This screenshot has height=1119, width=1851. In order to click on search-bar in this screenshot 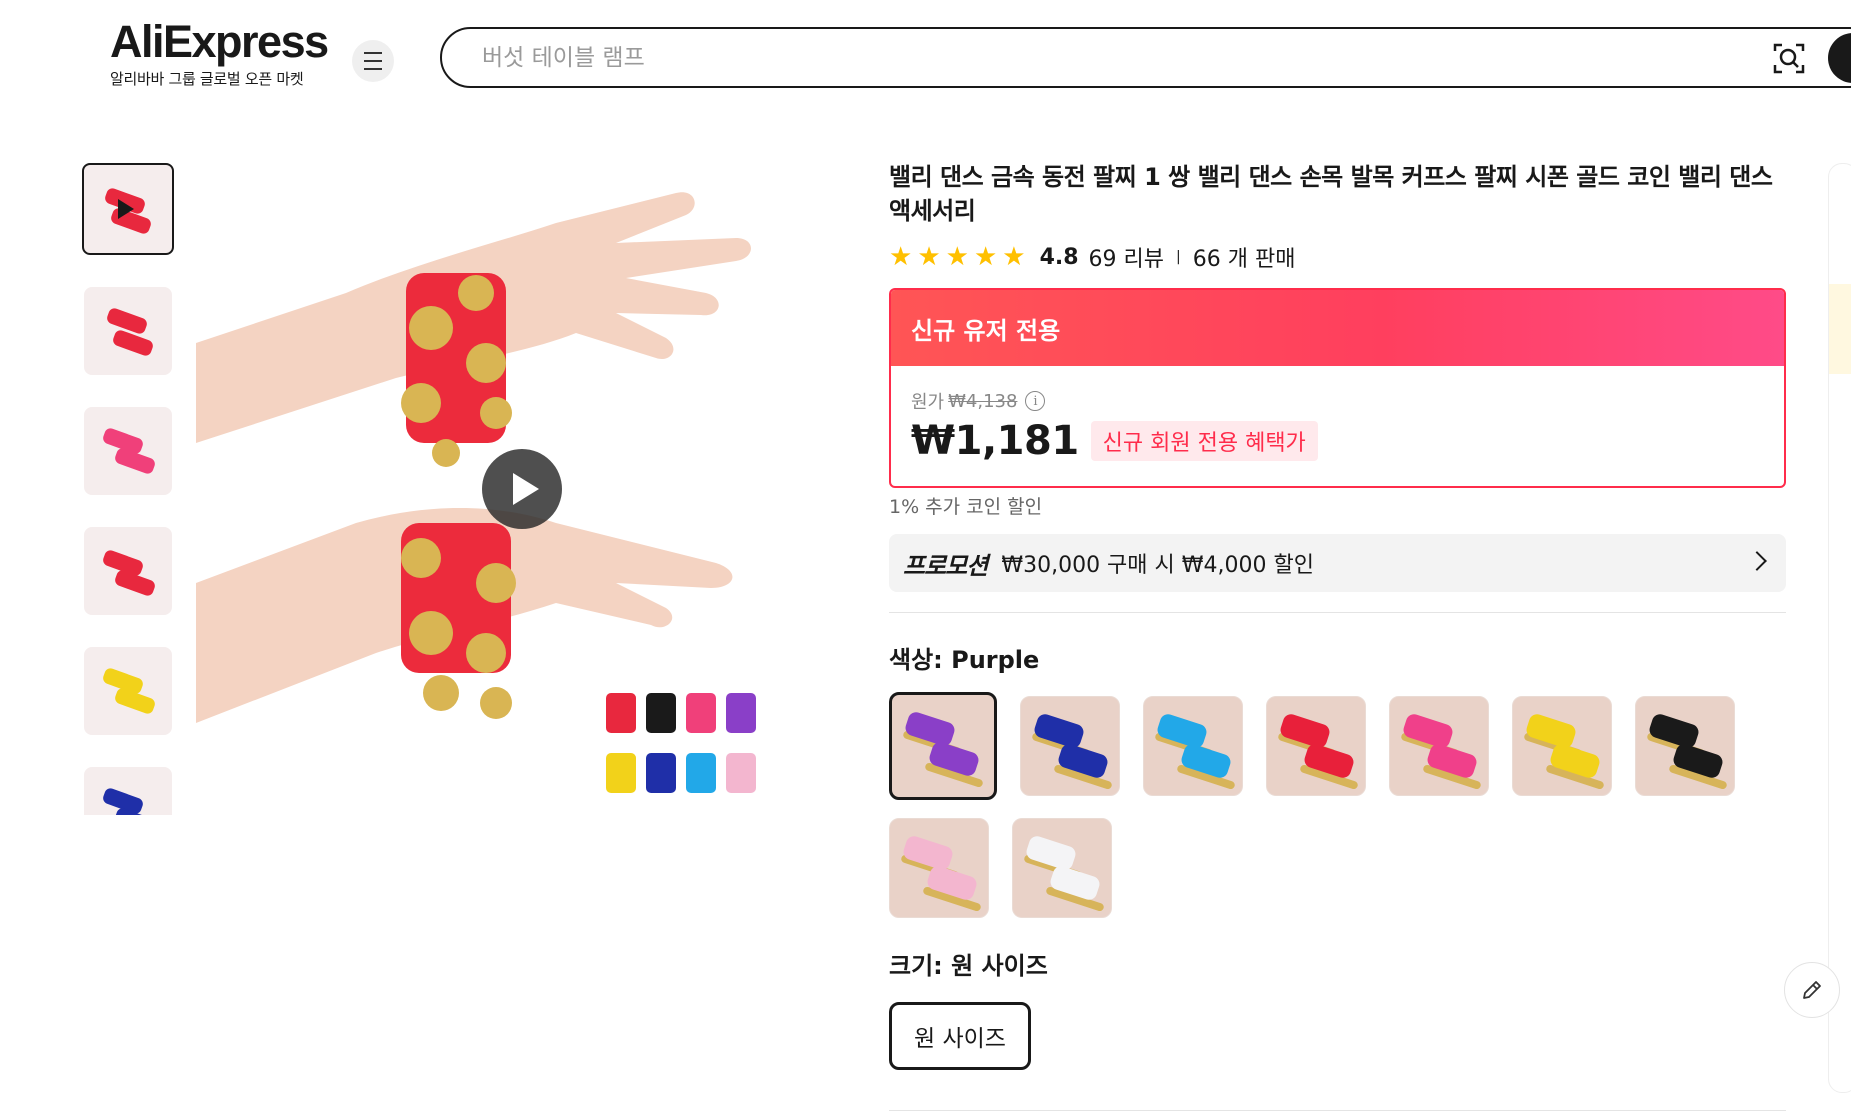, I will do `click(1145, 57)`.